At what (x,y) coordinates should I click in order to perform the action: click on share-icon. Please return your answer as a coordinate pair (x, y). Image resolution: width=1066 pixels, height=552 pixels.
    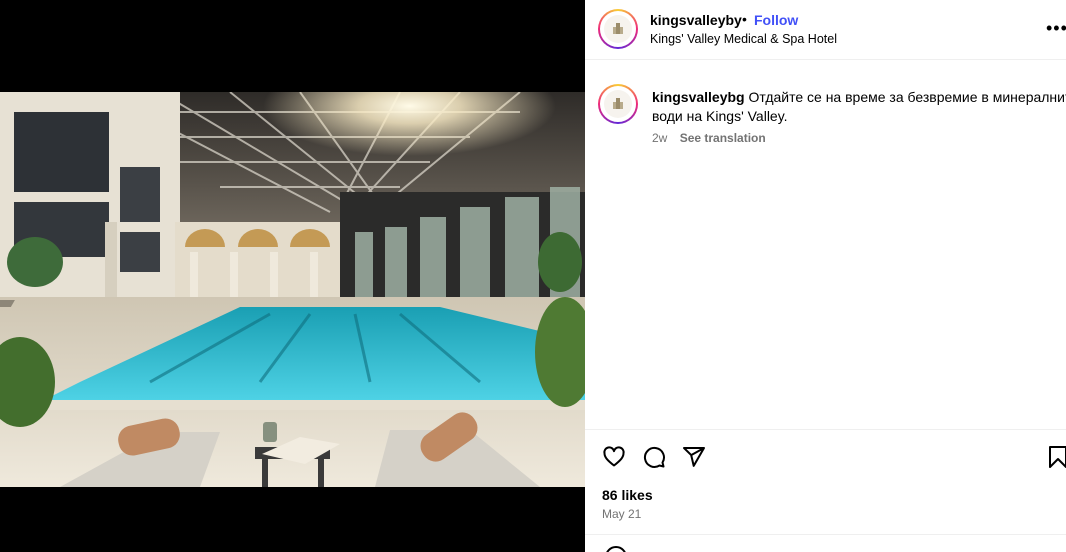
    Looking at the image, I should click on (694, 459).